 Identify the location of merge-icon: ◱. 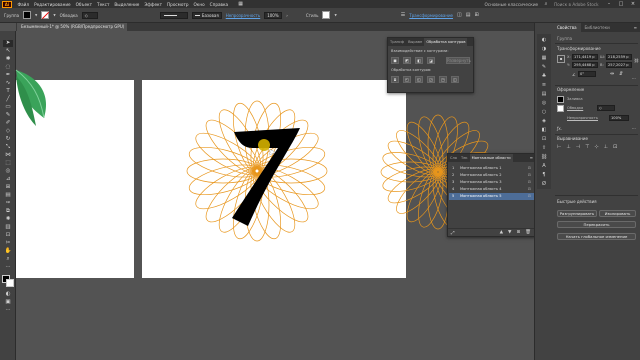
(419, 79).